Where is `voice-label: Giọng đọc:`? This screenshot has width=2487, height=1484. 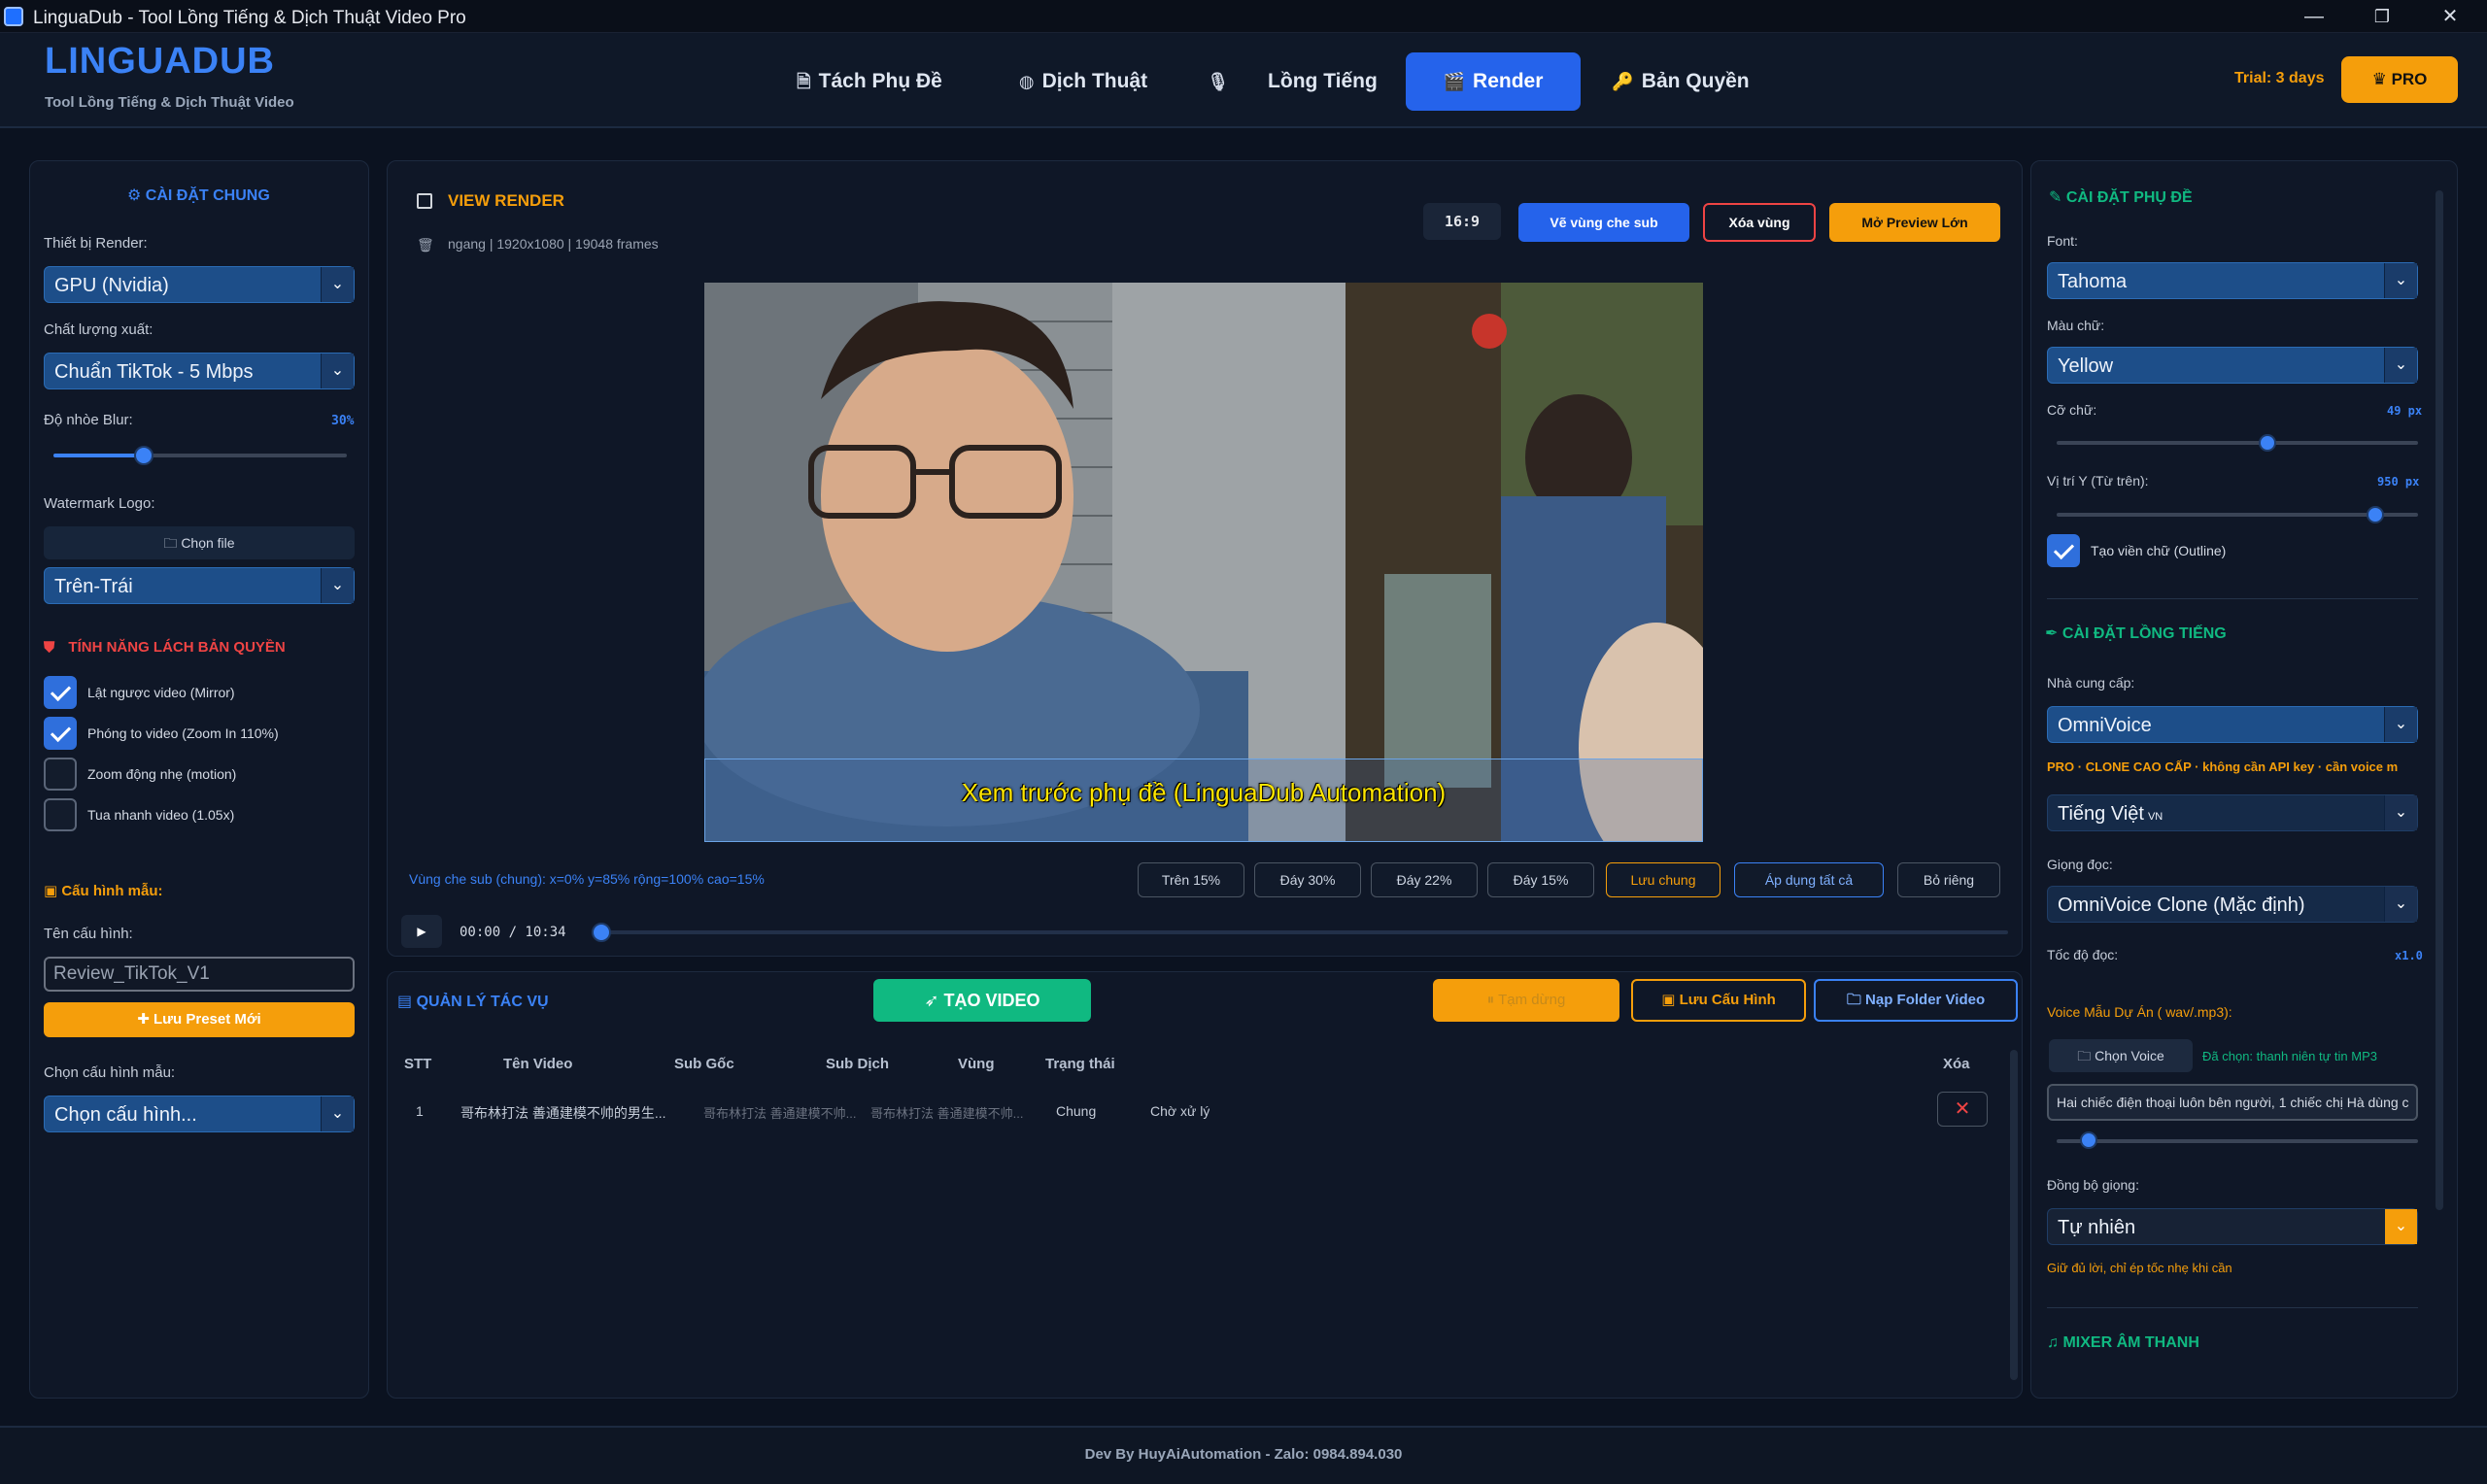
voice-label: Giọng đọc: is located at coordinates (2080, 864).